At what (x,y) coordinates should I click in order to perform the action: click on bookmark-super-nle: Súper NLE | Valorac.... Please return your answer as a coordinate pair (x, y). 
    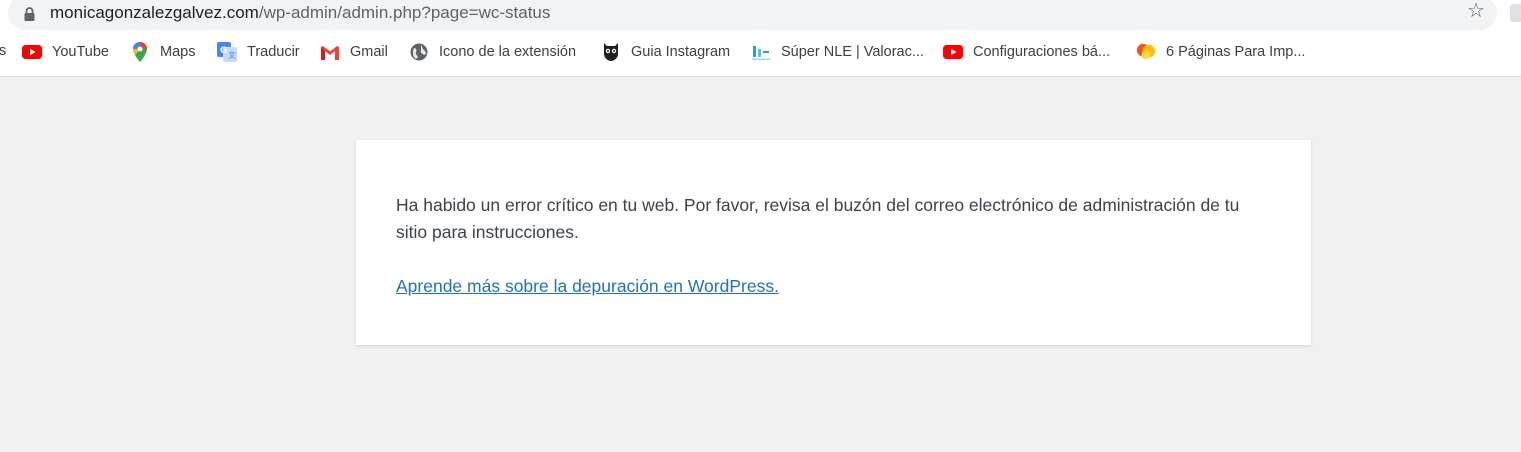
    Looking at the image, I should click on (837, 52).